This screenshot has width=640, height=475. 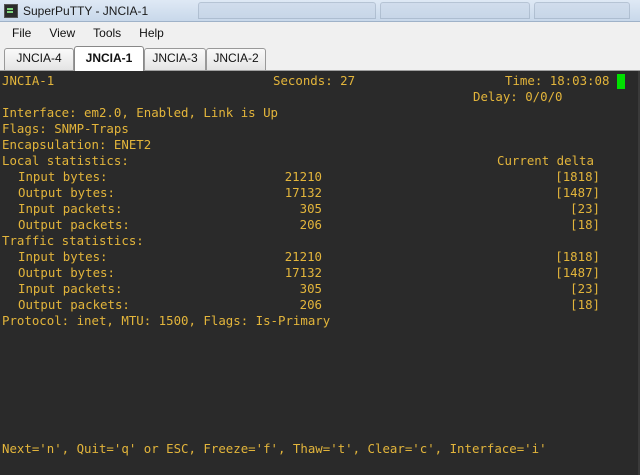 I want to click on time-display: Time: 18:03:08, so click(x=557, y=80).